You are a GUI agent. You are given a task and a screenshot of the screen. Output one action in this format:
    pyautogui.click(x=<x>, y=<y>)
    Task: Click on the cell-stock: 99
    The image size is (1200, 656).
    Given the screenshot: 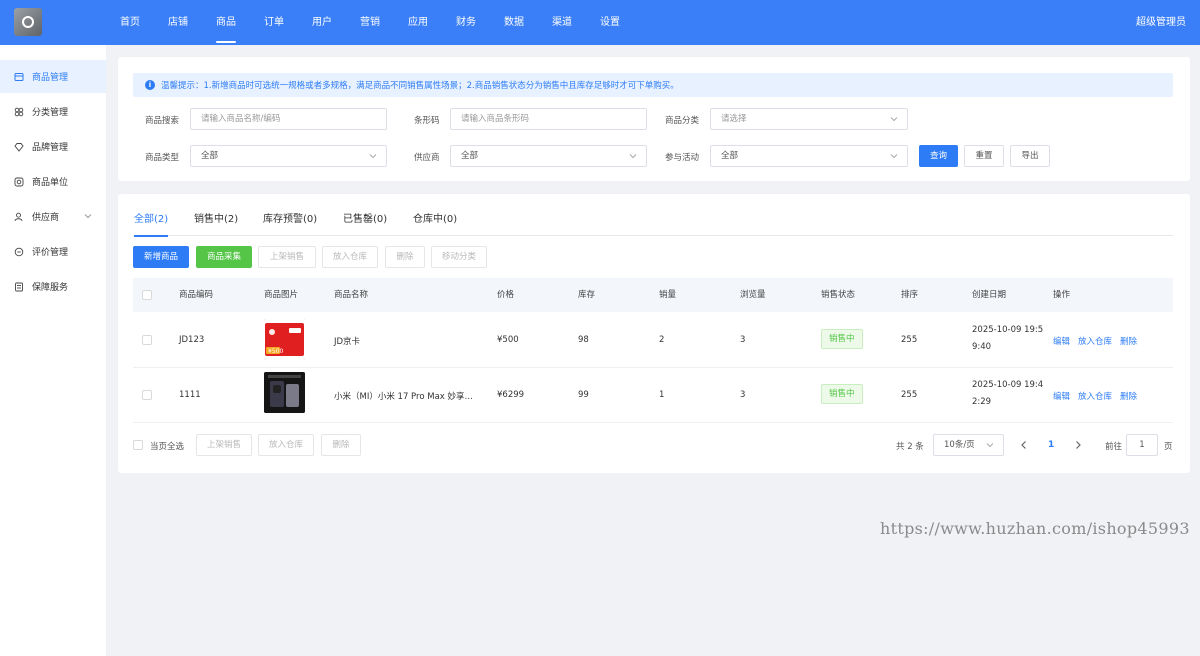 What is the action you would take?
    pyautogui.click(x=583, y=395)
    